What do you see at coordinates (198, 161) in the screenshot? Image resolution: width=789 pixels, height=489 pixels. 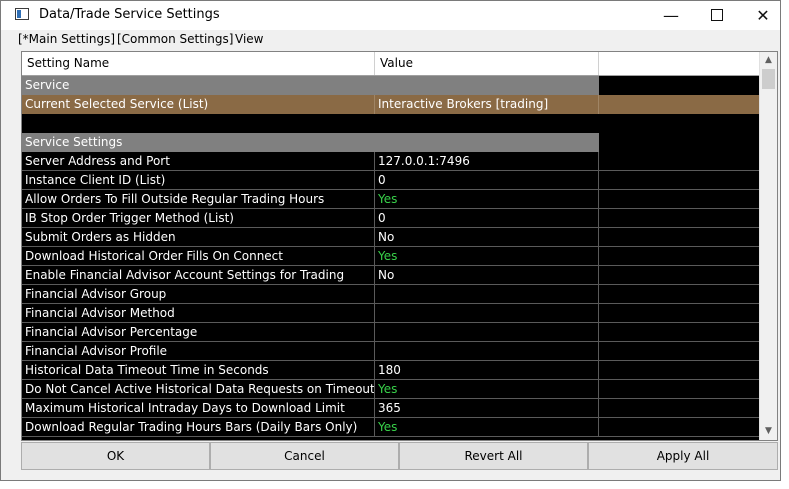 I see `setting-name-cell: Server Address and Port` at bounding box center [198, 161].